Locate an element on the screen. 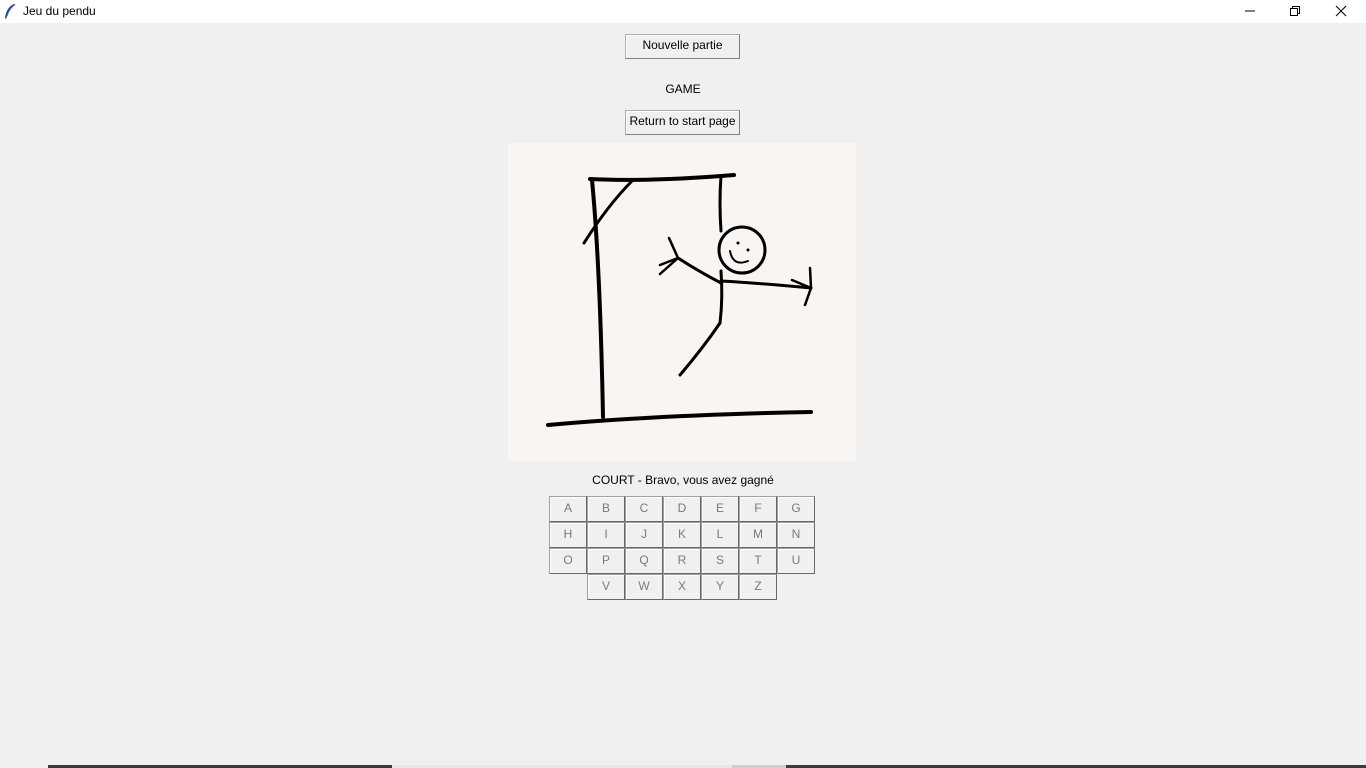 This screenshot has height=768, width=1366. key-q: Q is located at coordinates (644, 561).